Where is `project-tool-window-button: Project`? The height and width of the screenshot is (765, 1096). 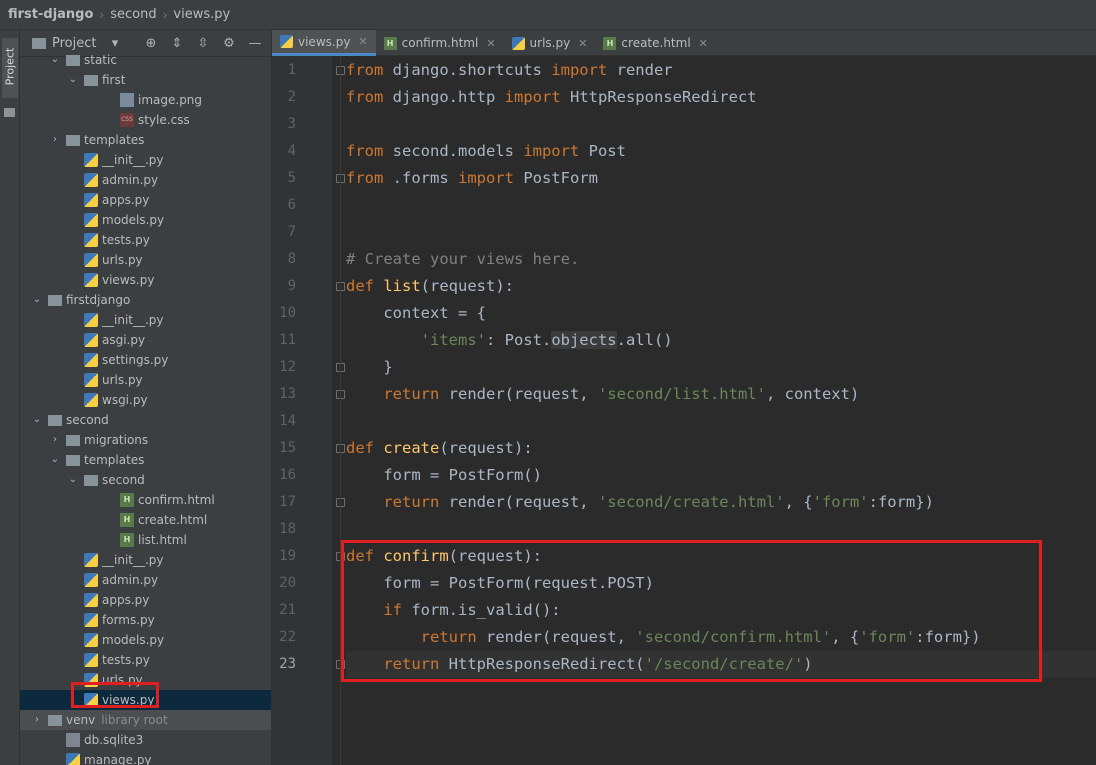 project-tool-window-button: Project is located at coordinates (10, 68).